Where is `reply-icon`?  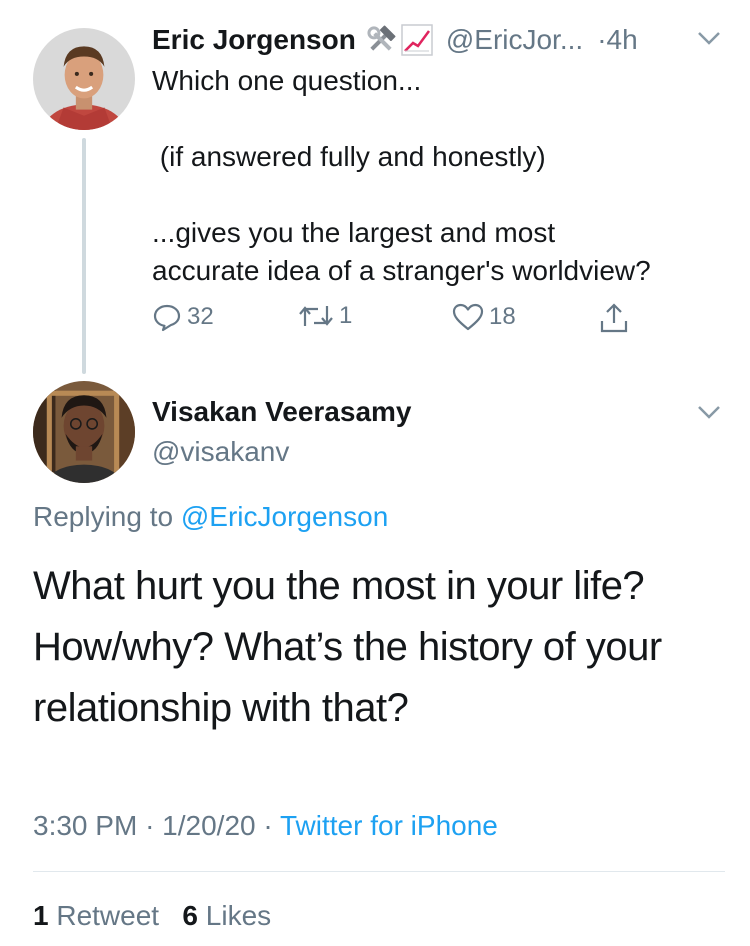
reply-icon is located at coordinates (167, 318).